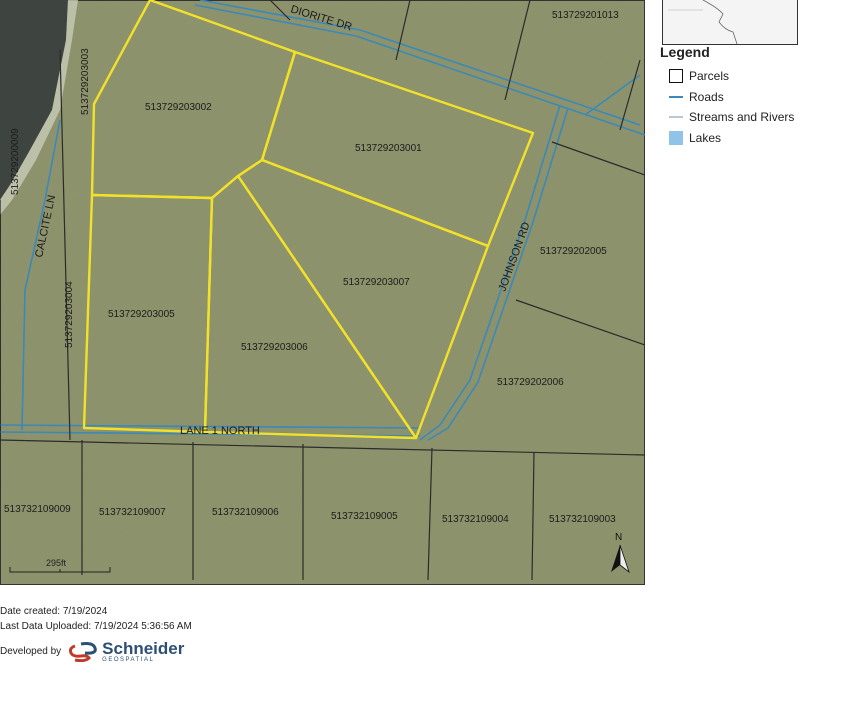 Image resolution: width=853 pixels, height=720 pixels. What do you see at coordinates (56, 563) in the screenshot?
I see `scale-bar-label: 295ft` at bounding box center [56, 563].